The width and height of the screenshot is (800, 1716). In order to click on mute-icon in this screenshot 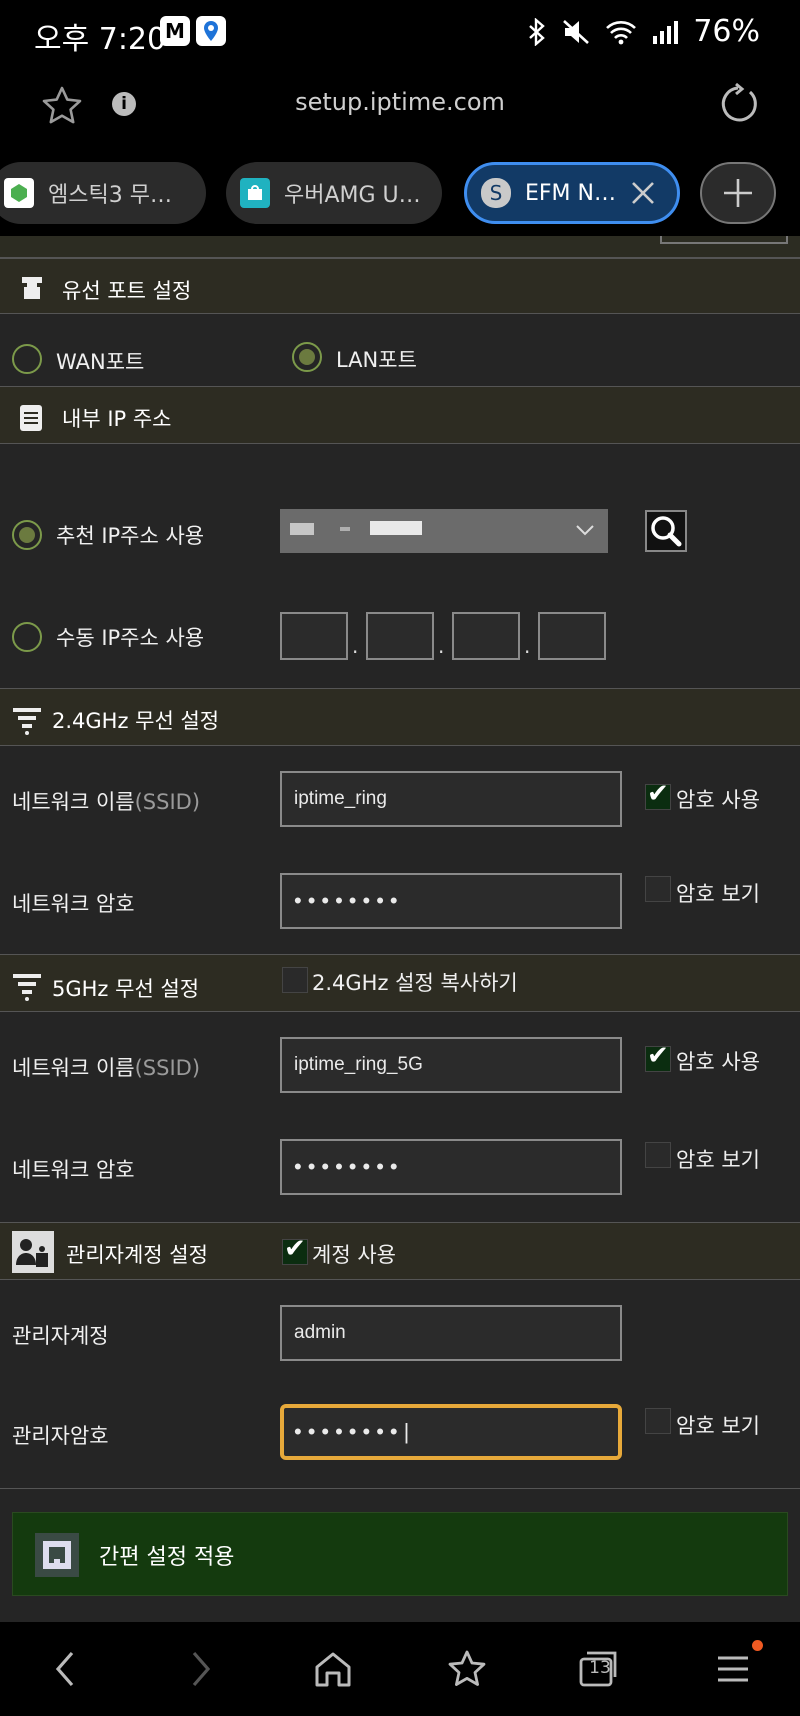, I will do `click(576, 31)`.